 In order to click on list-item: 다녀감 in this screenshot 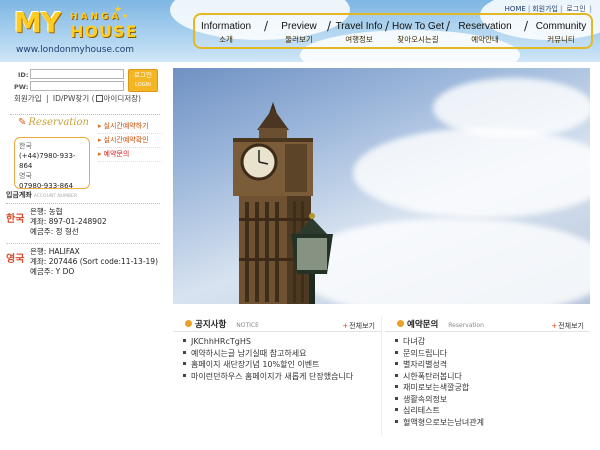, I will do `click(439, 342)`.